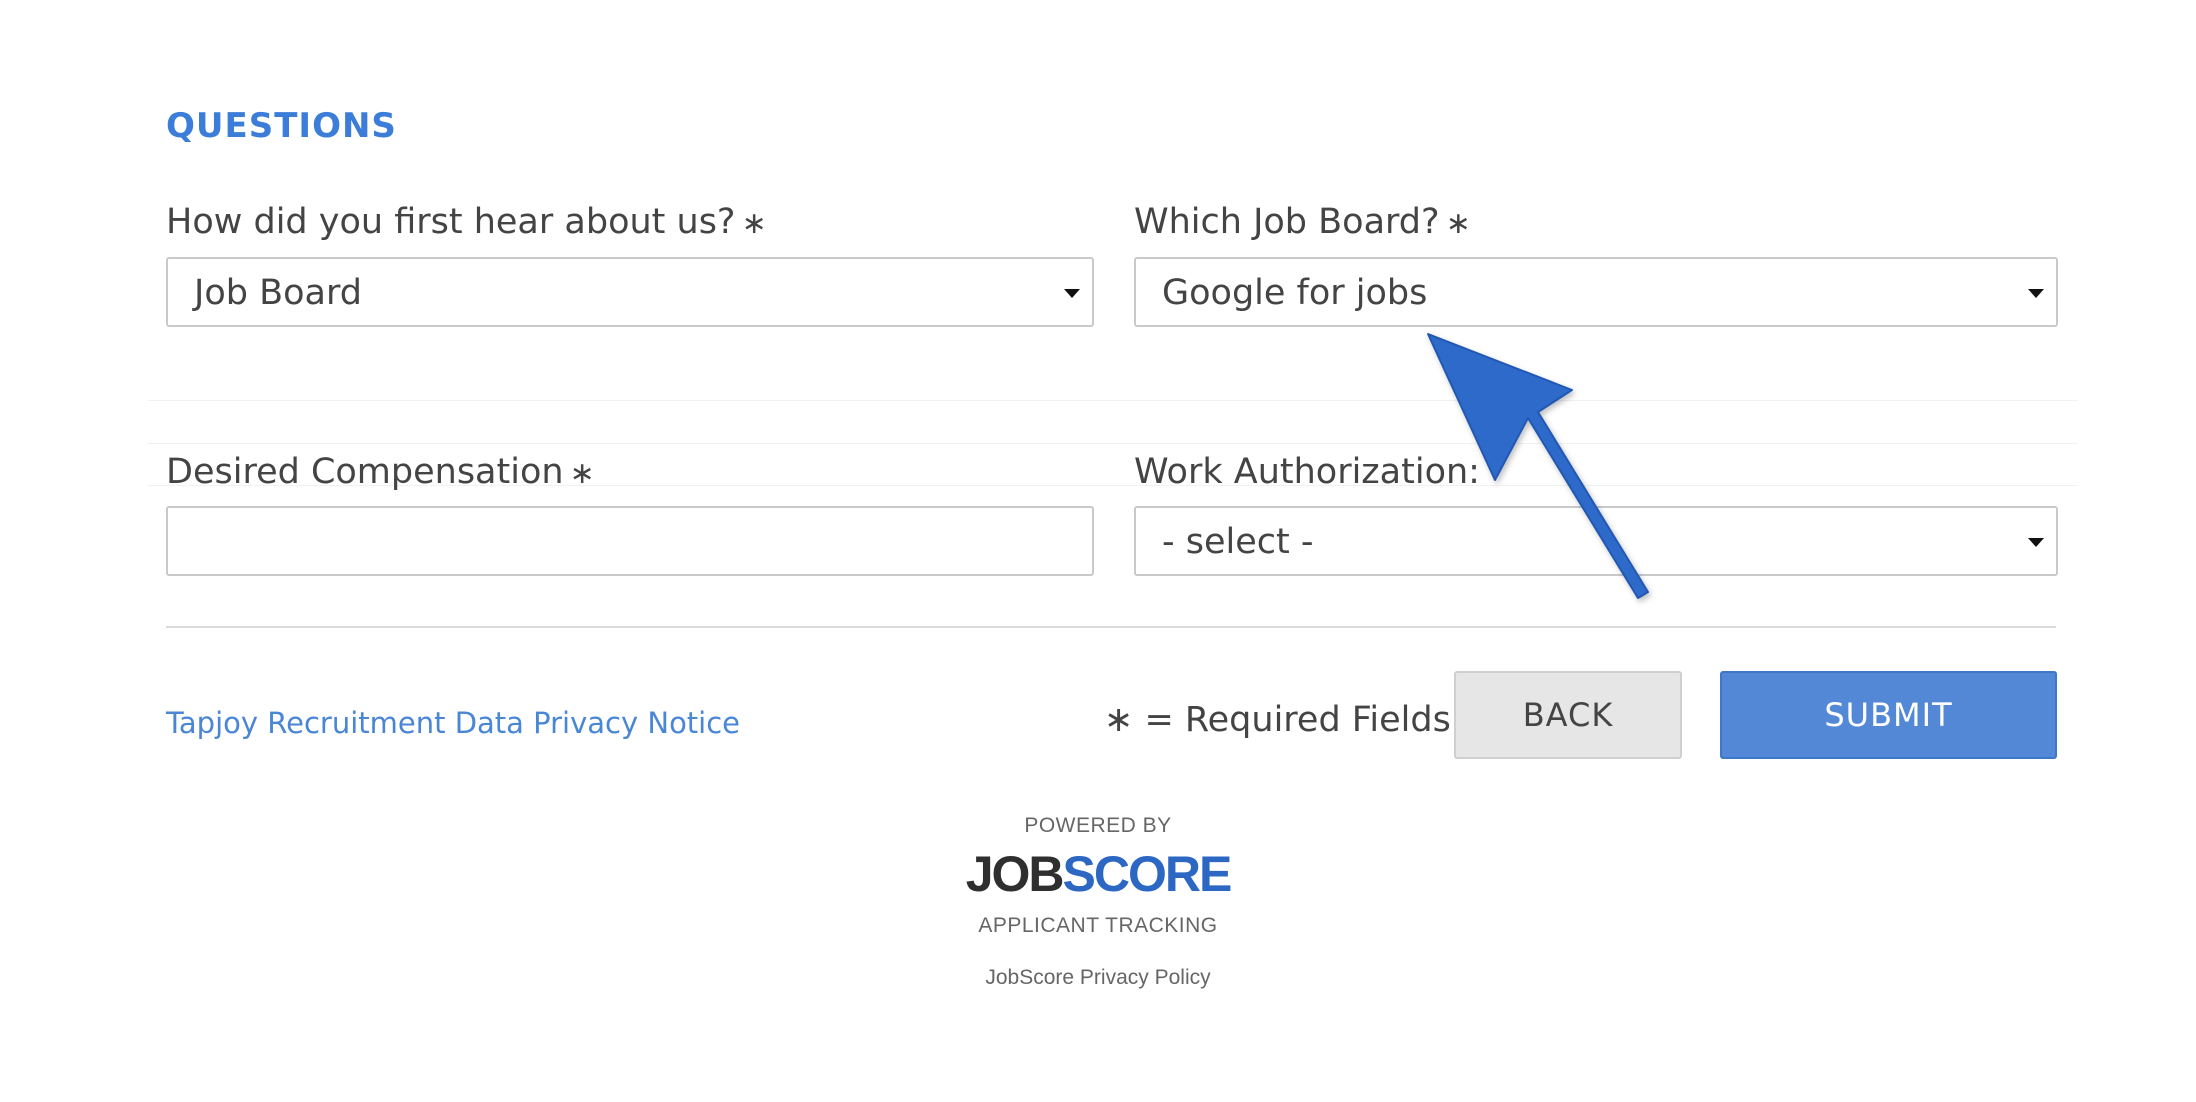 The height and width of the screenshot is (1102, 2196). I want to click on hear-about-value: Job Board, so click(278, 293).